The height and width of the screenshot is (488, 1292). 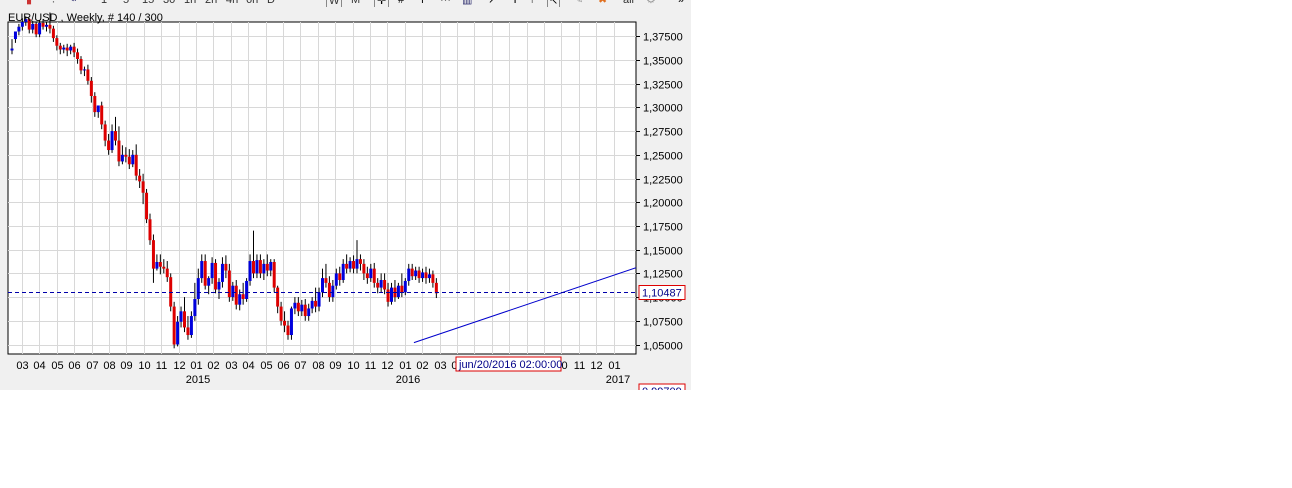 I want to click on x-tick-label: 07, so click(x=92, y=366).